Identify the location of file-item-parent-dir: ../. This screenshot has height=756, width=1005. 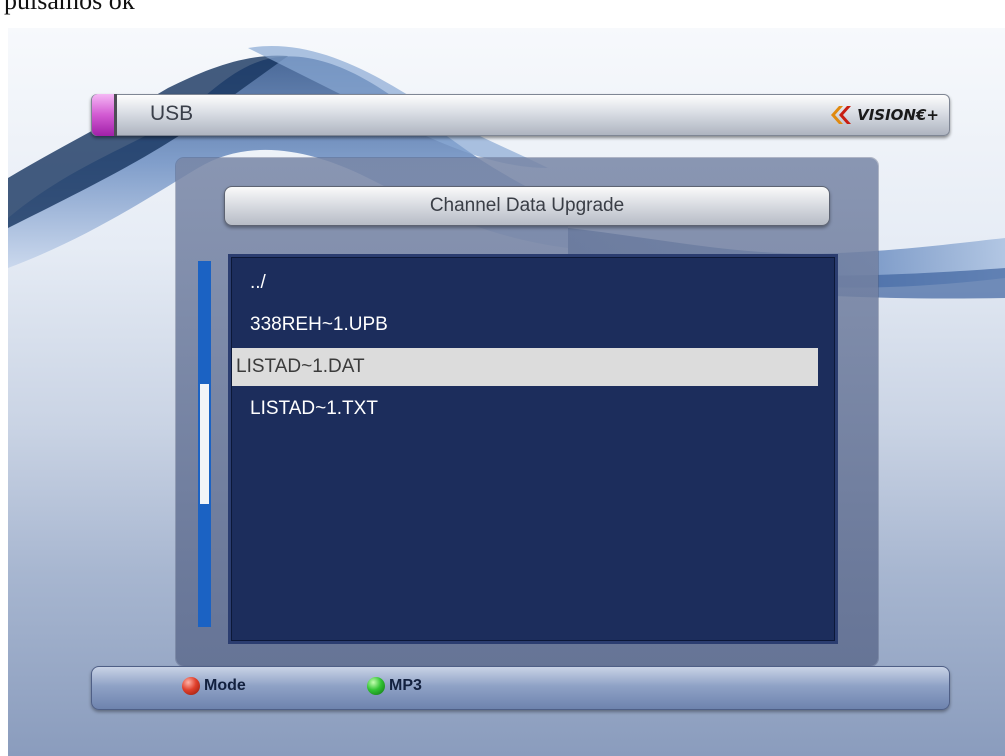
(525, 283).